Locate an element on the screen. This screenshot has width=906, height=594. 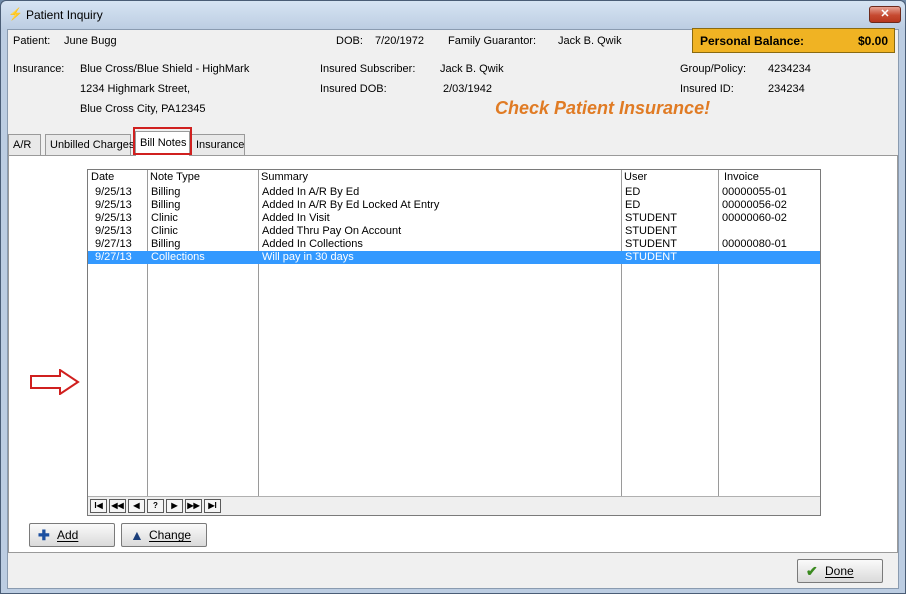
close-icon: ✕ is located at coordinates (885, 14).